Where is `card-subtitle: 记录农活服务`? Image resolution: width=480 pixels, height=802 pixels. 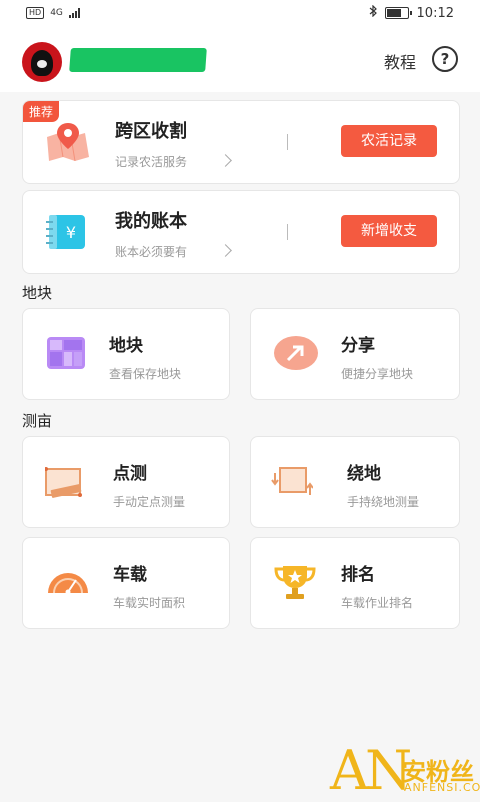
card-subtitle: 记录农活服务 is located at coordinates (151, 162).